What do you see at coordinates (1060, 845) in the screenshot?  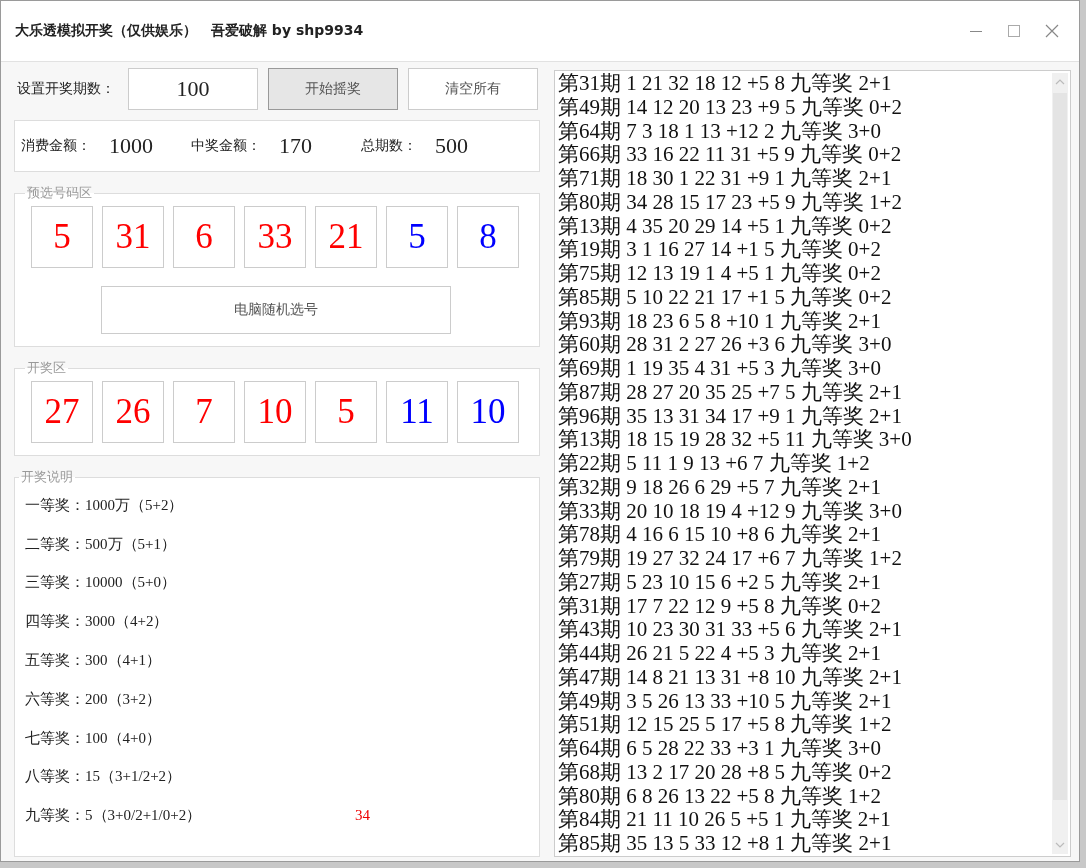 I see `scroll-down-icon` at bounding box center [1060, 845].